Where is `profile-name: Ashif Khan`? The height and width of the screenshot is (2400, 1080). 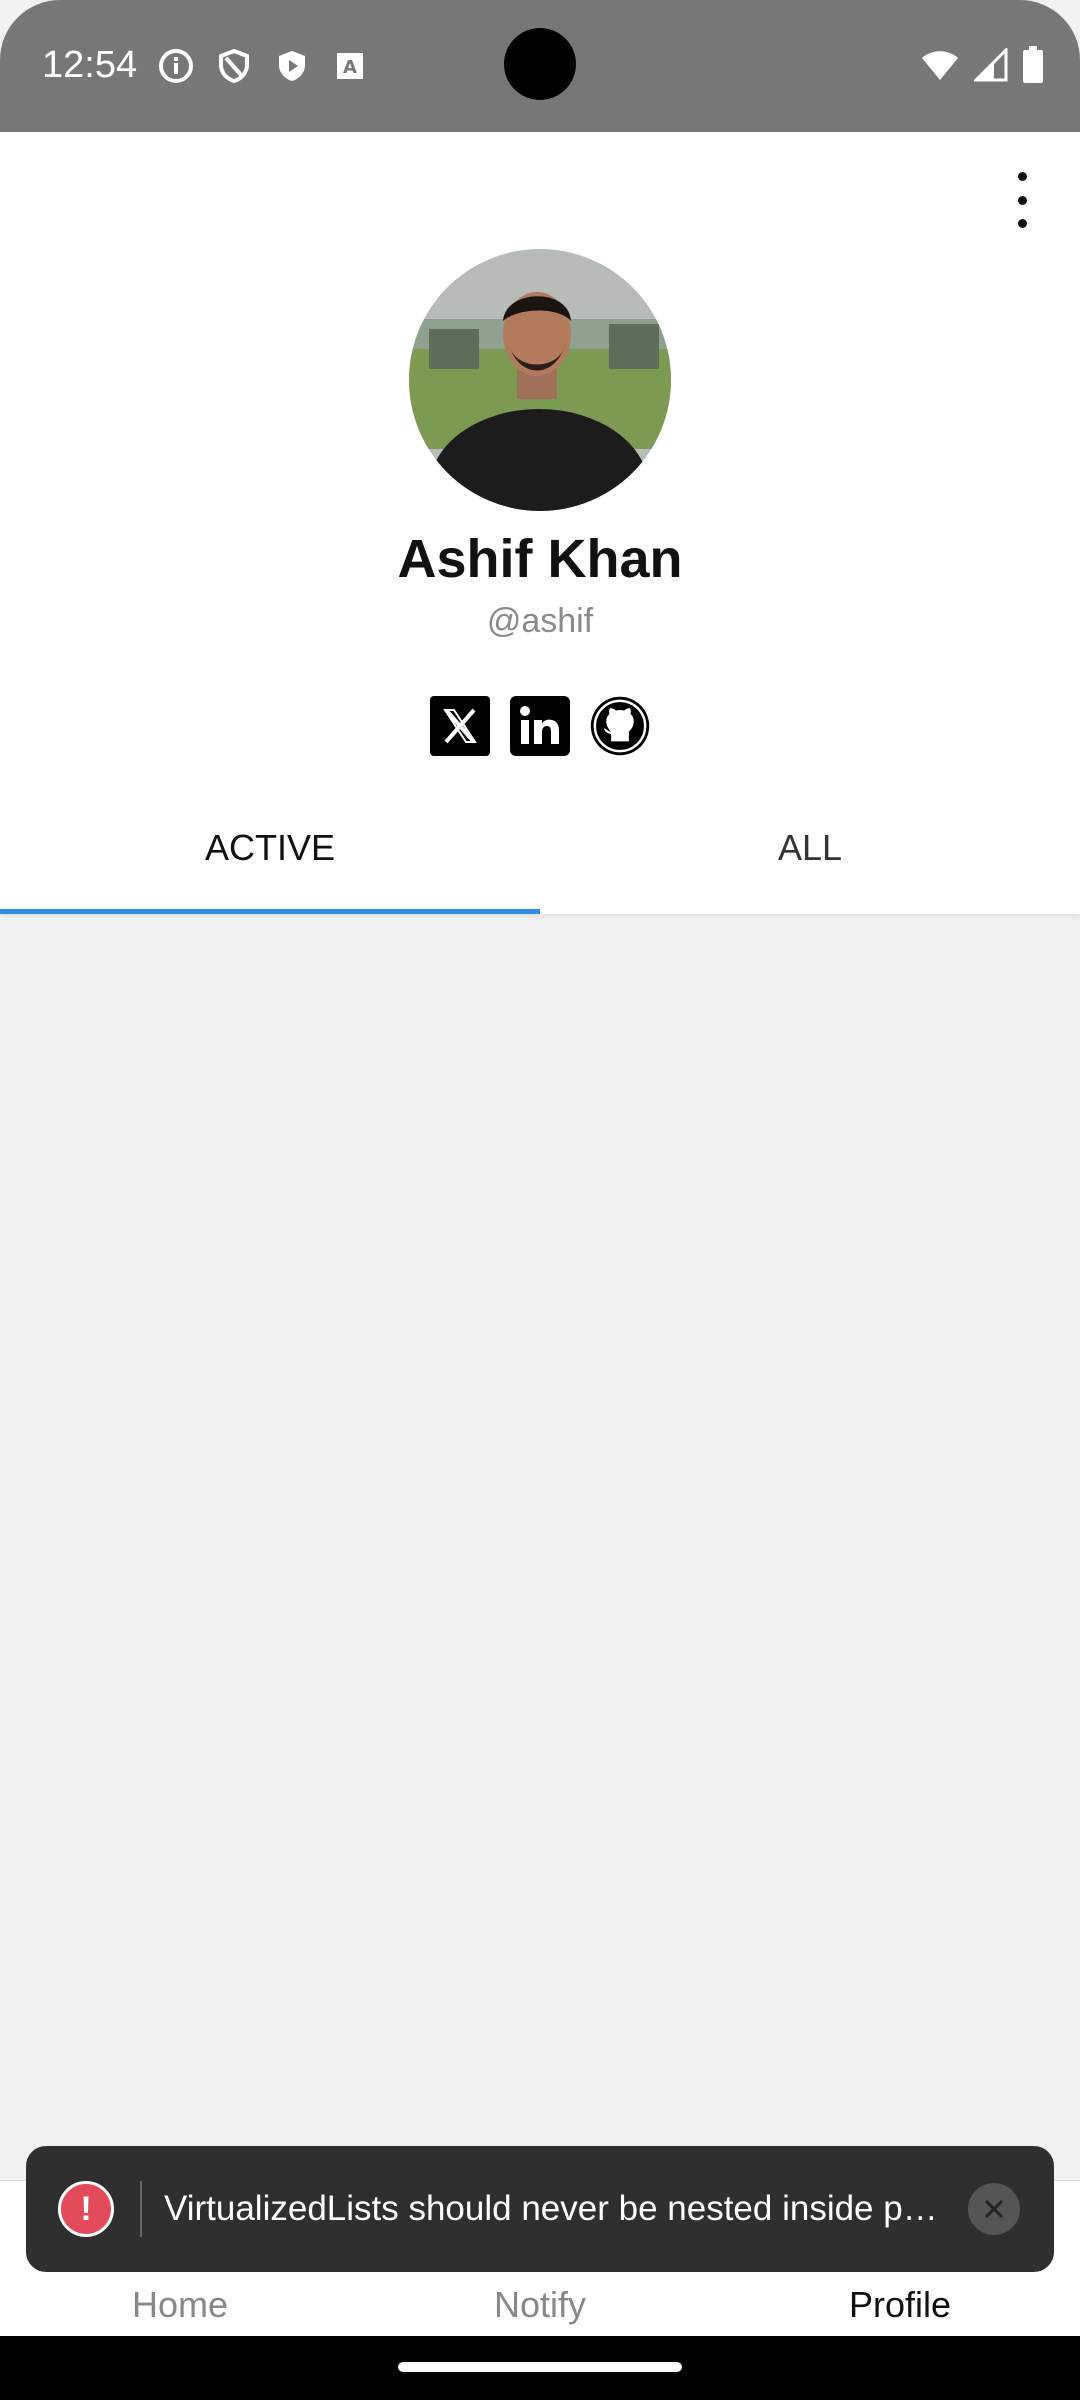
profile-name: Ashif Khan is located at coordinates (540, 559).